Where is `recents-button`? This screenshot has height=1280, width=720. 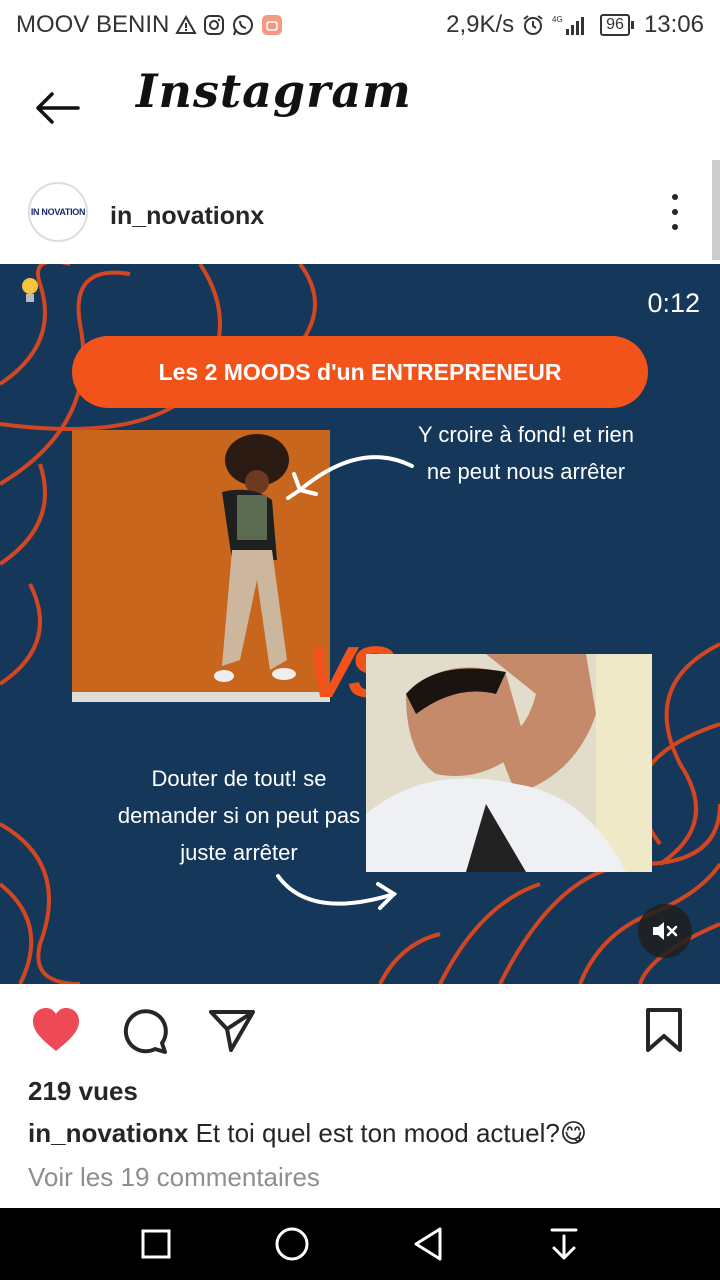
recents-button is located at coordinates (156, 1244).